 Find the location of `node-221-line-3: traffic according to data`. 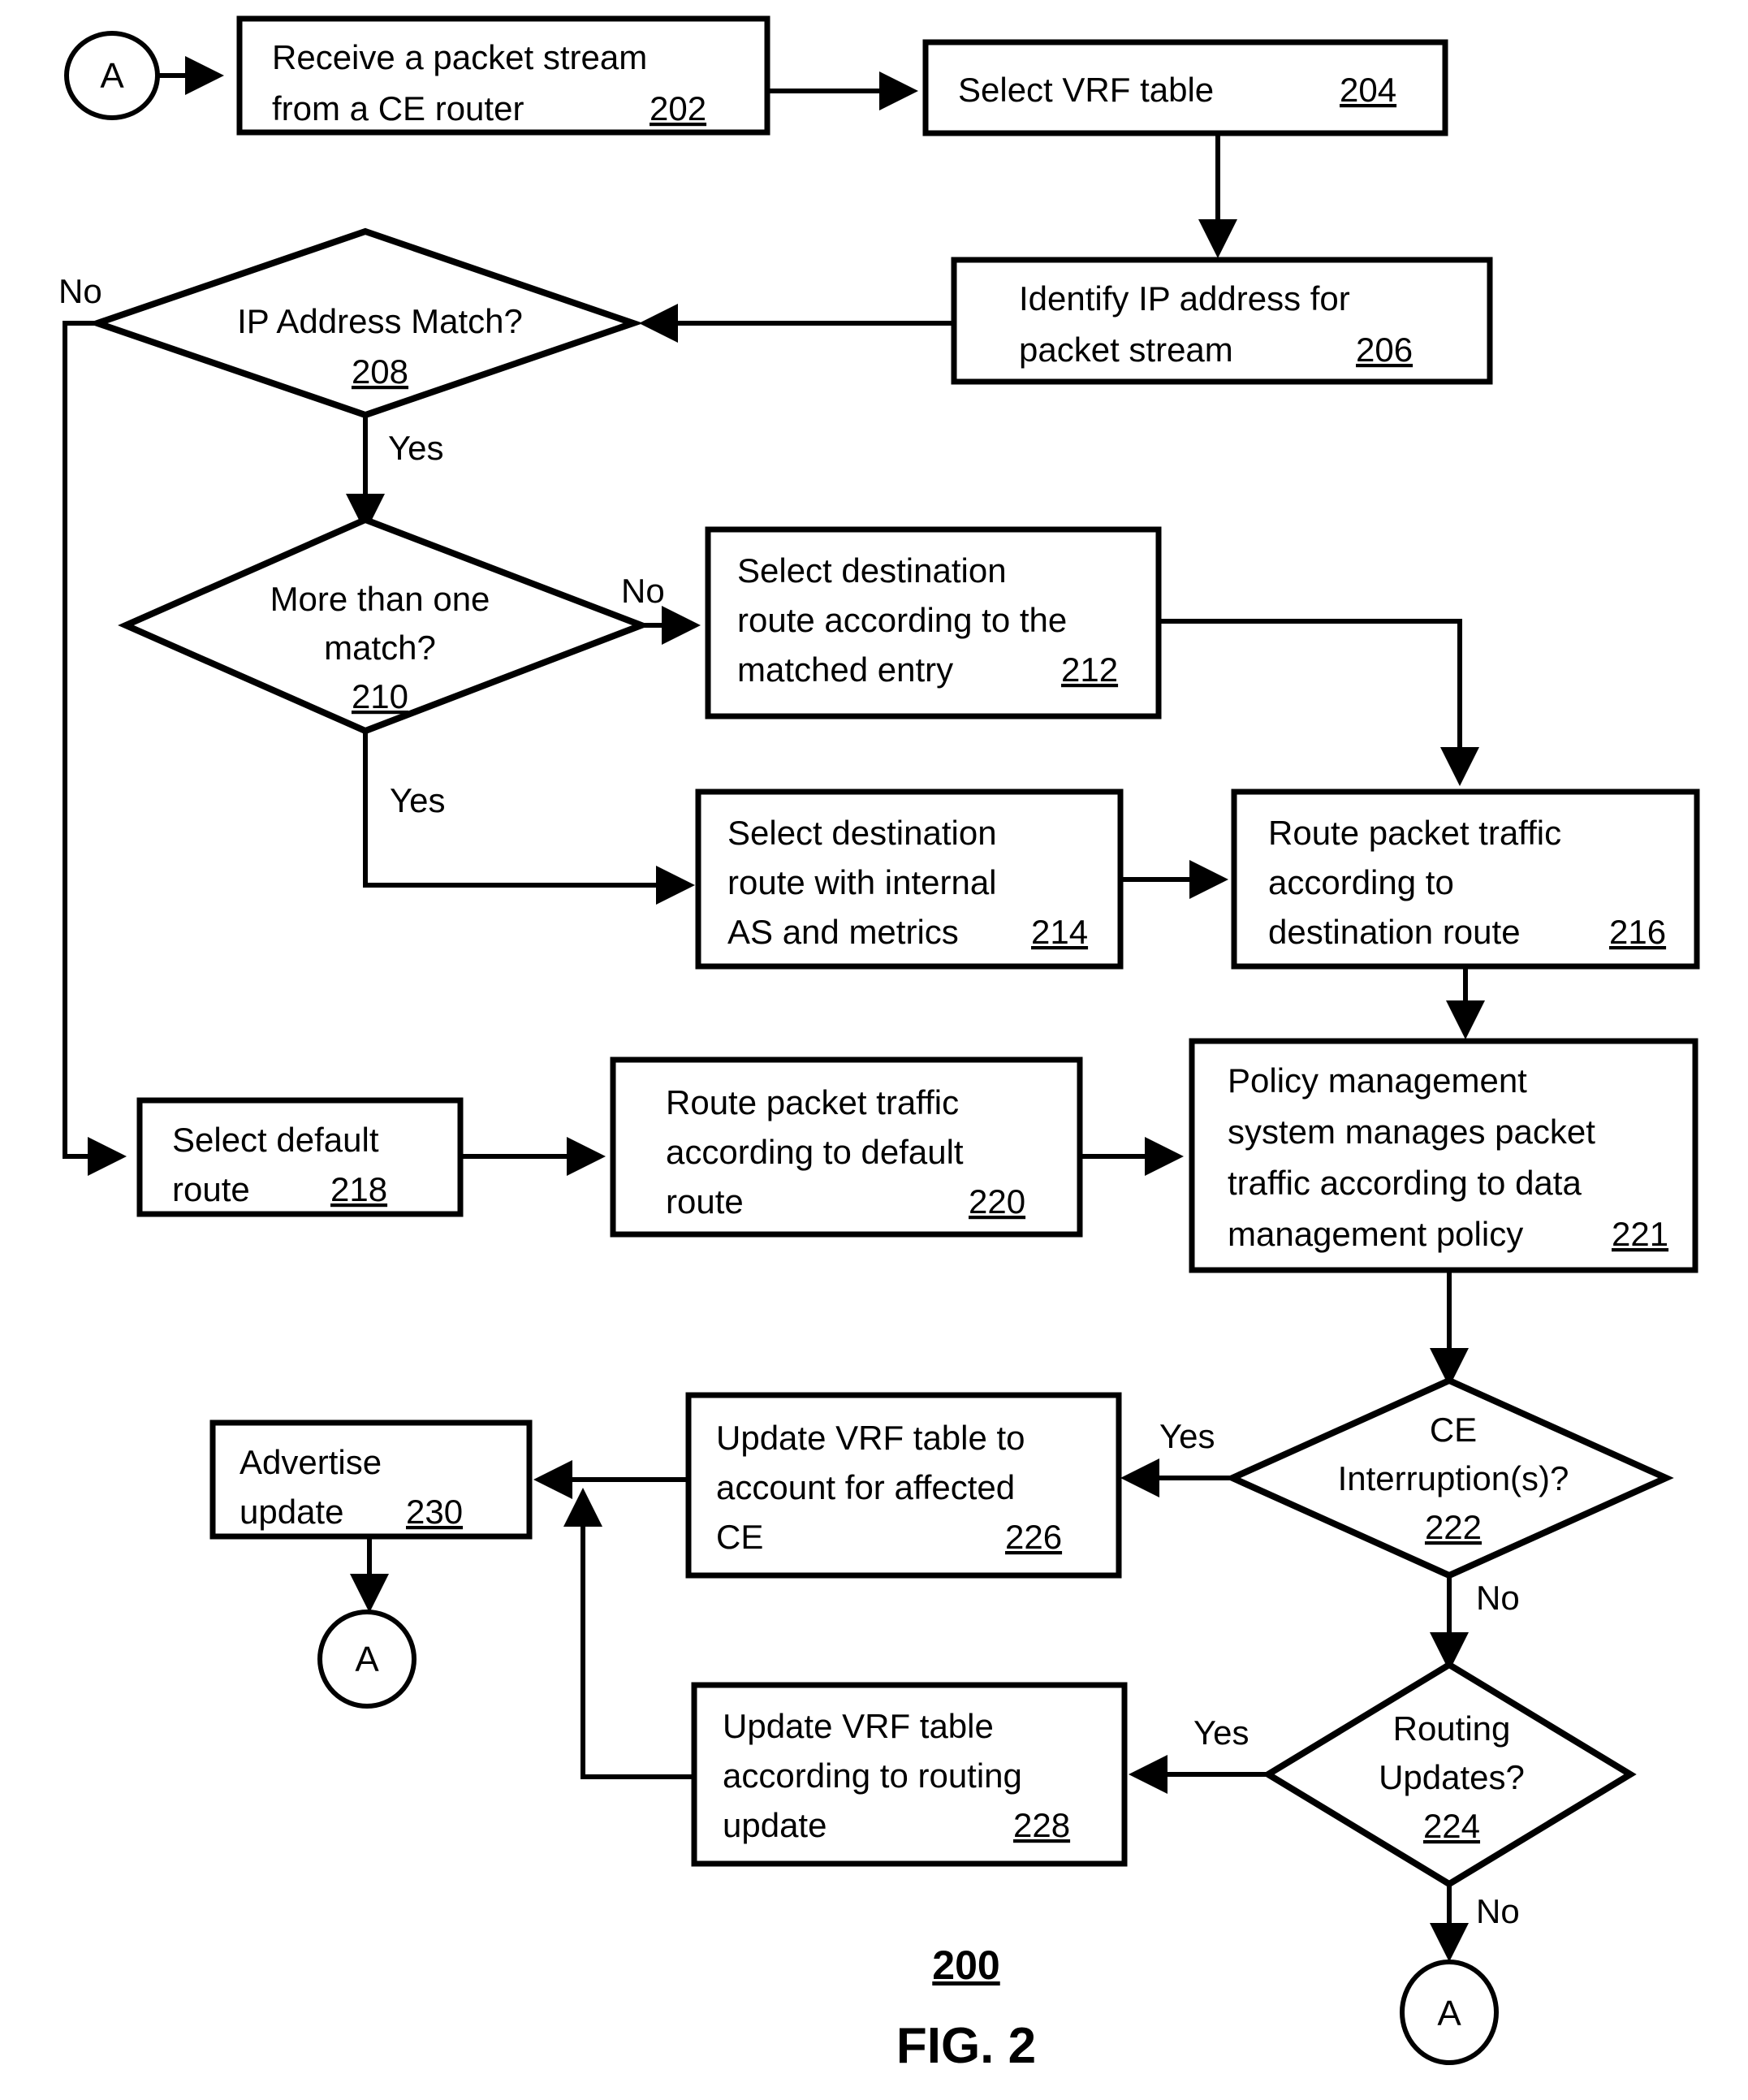

node-221-line-3: traffic according to data is located at coordinates (1405, 1183).